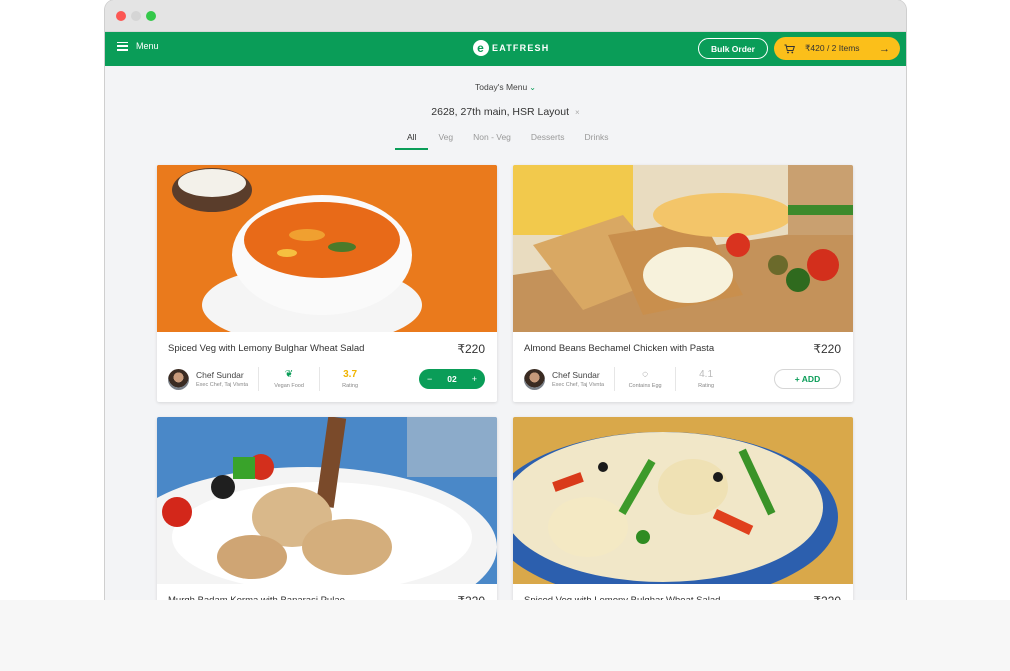 Image resolution: width=1010 pixels, height=671 pixels. Describe the element at coordinates (521, 48) in the screenshot. I see `brand-name: EATFRESH` at that location.